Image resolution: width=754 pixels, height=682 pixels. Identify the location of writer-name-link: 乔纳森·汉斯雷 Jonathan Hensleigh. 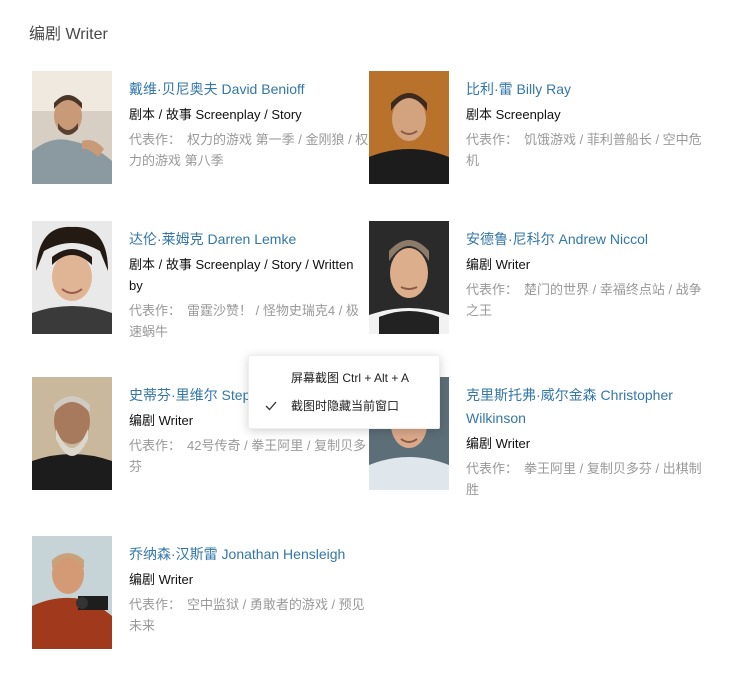
(249, 554).